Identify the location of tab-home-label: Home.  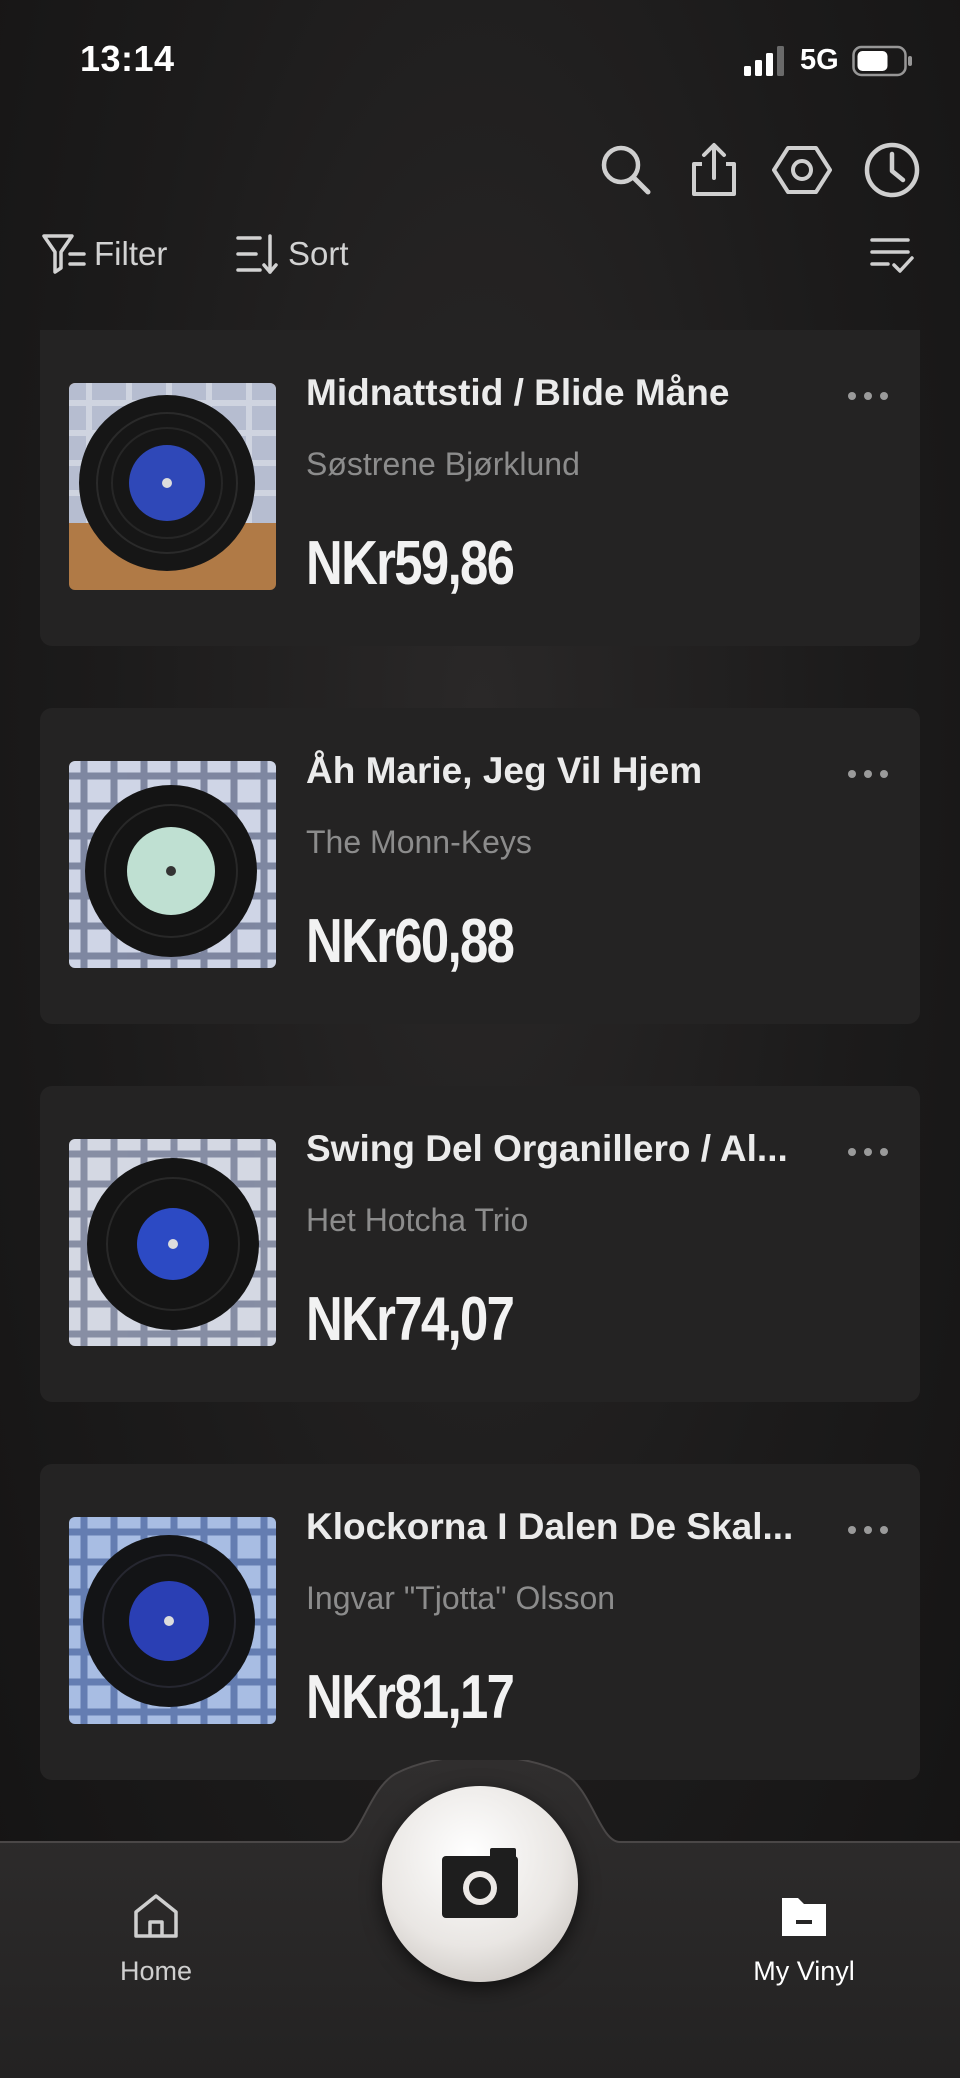
(156, 1971).